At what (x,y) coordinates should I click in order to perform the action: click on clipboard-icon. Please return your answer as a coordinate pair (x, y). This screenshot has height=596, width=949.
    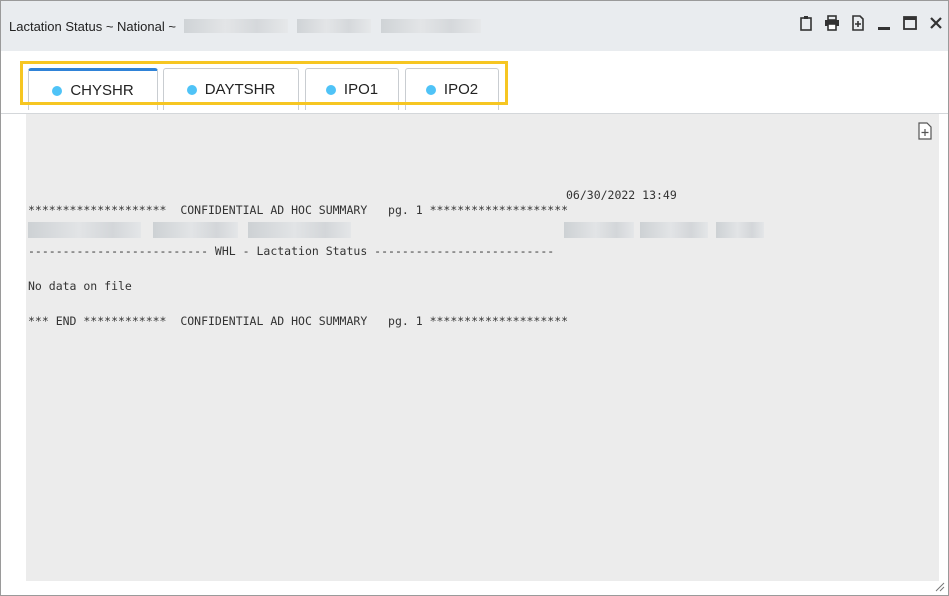
    Looking at the image, I should click on (806, 23).